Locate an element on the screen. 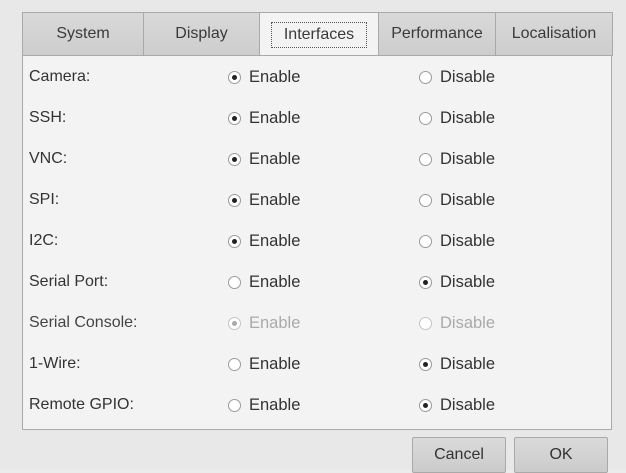 The width and height of the screenshot is (626, 473). tab-interfaces: Interfaces is located at coordinates (319, 34).